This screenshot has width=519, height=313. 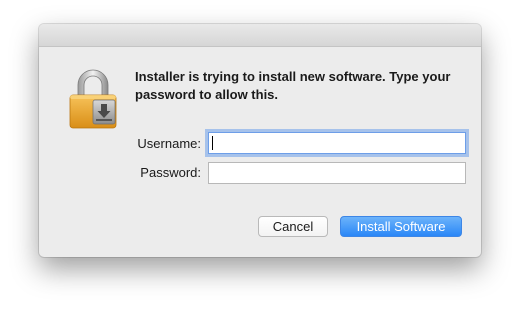 What do you see at coordinates (401, 226) in the screenshot?
I see `install-software-button: Install Software` at bounding box center [401, 226].